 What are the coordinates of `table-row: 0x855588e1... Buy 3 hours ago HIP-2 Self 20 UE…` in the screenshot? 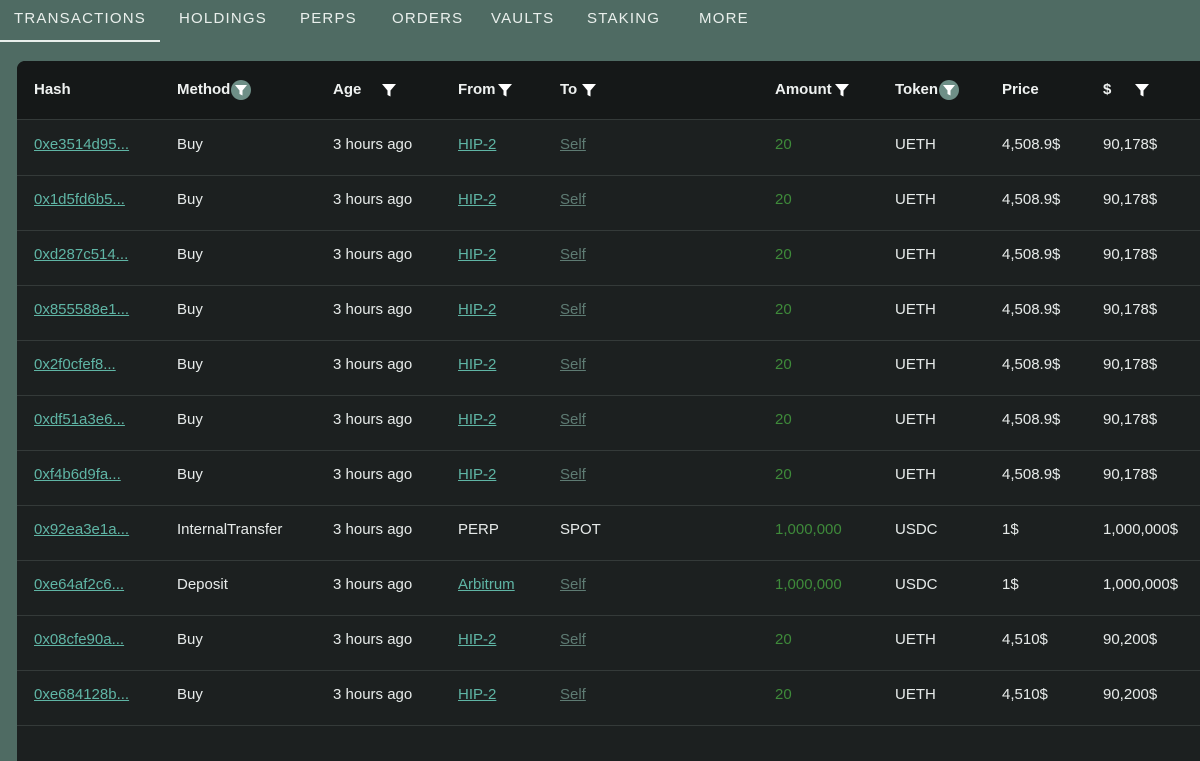 It's located at (608, 313).